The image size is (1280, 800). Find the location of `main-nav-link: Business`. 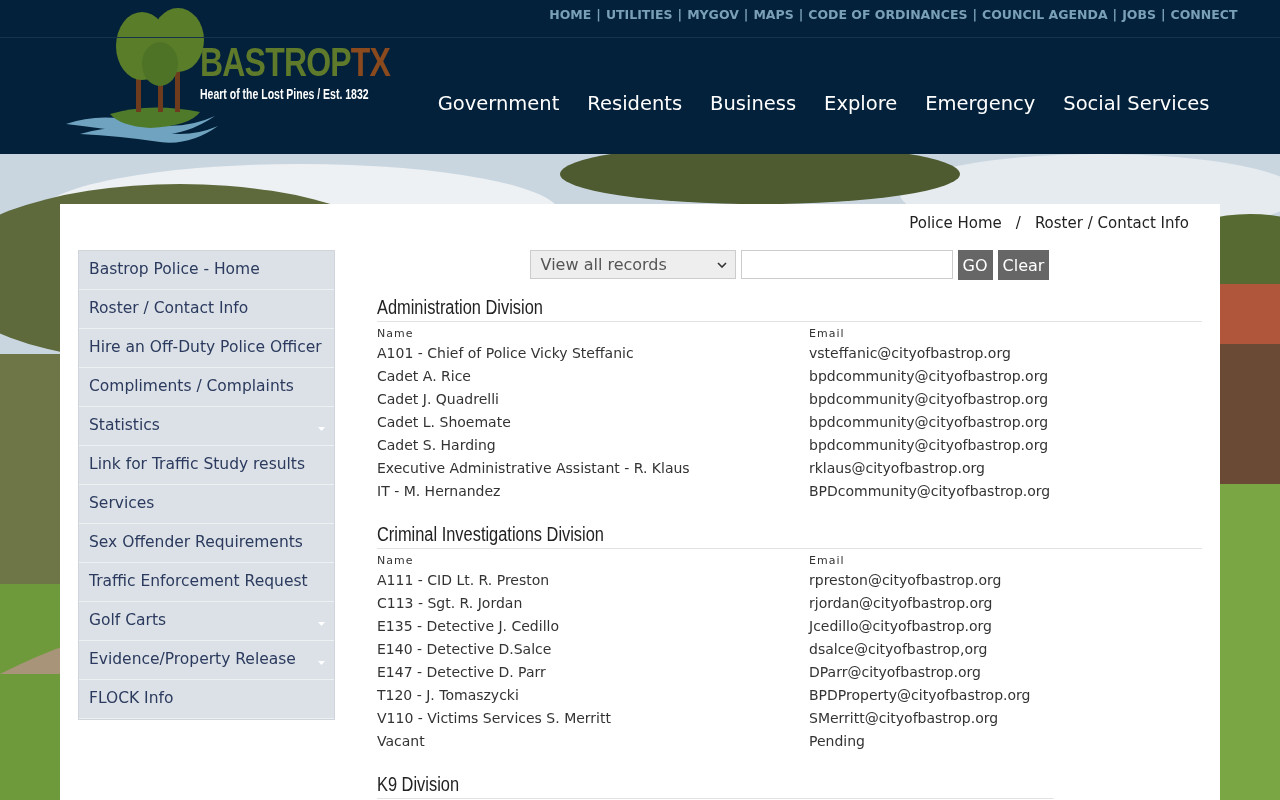

main-nav-link: Business is located at coordinates (753, 103).